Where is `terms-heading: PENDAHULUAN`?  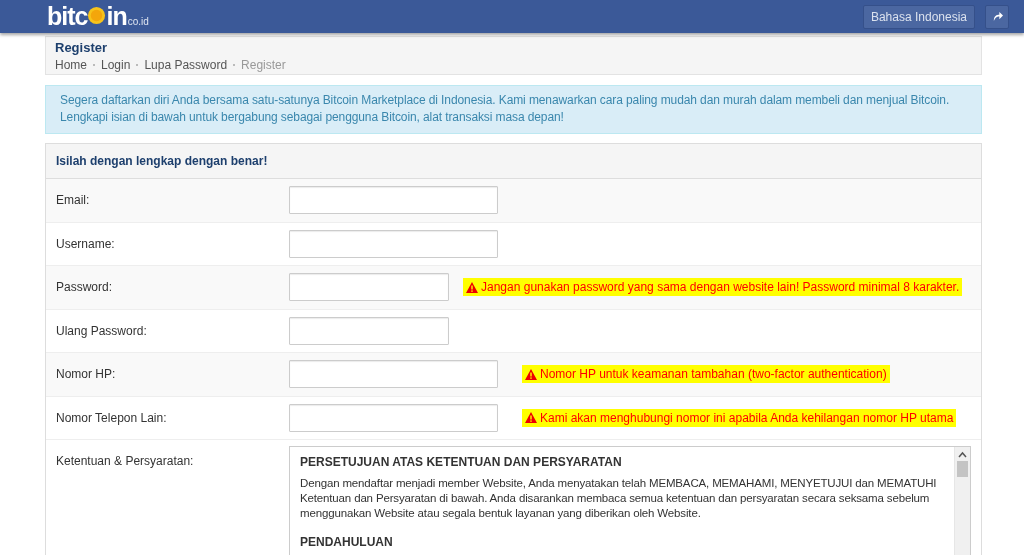
terms-heading: PENDAHULUAN is located at coordinates (347, 542).